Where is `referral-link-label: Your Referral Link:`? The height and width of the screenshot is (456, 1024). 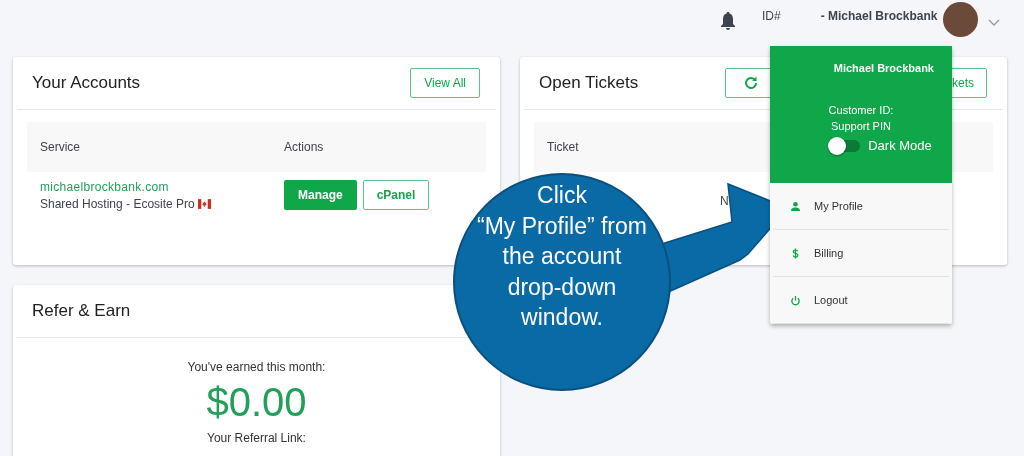 referral-link-label: Your Referral Link: is located at coordinates (256, 438).